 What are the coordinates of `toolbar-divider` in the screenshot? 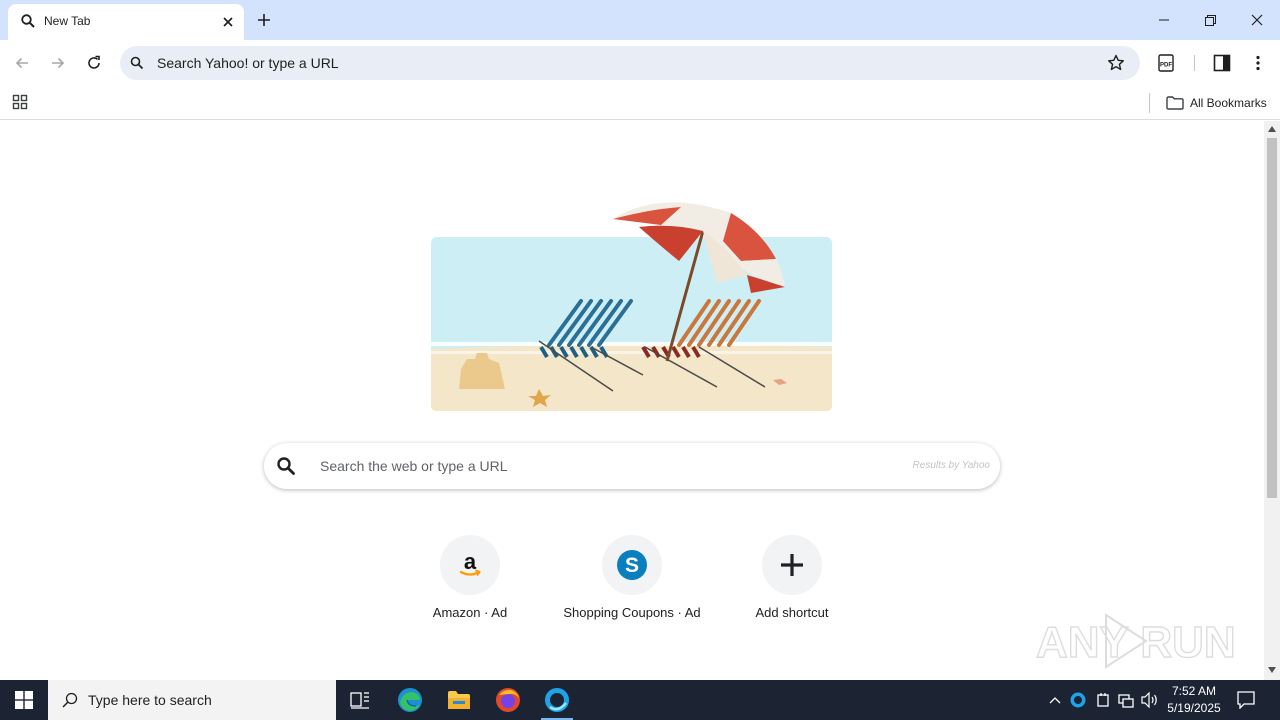 It's located at (1194, 63).